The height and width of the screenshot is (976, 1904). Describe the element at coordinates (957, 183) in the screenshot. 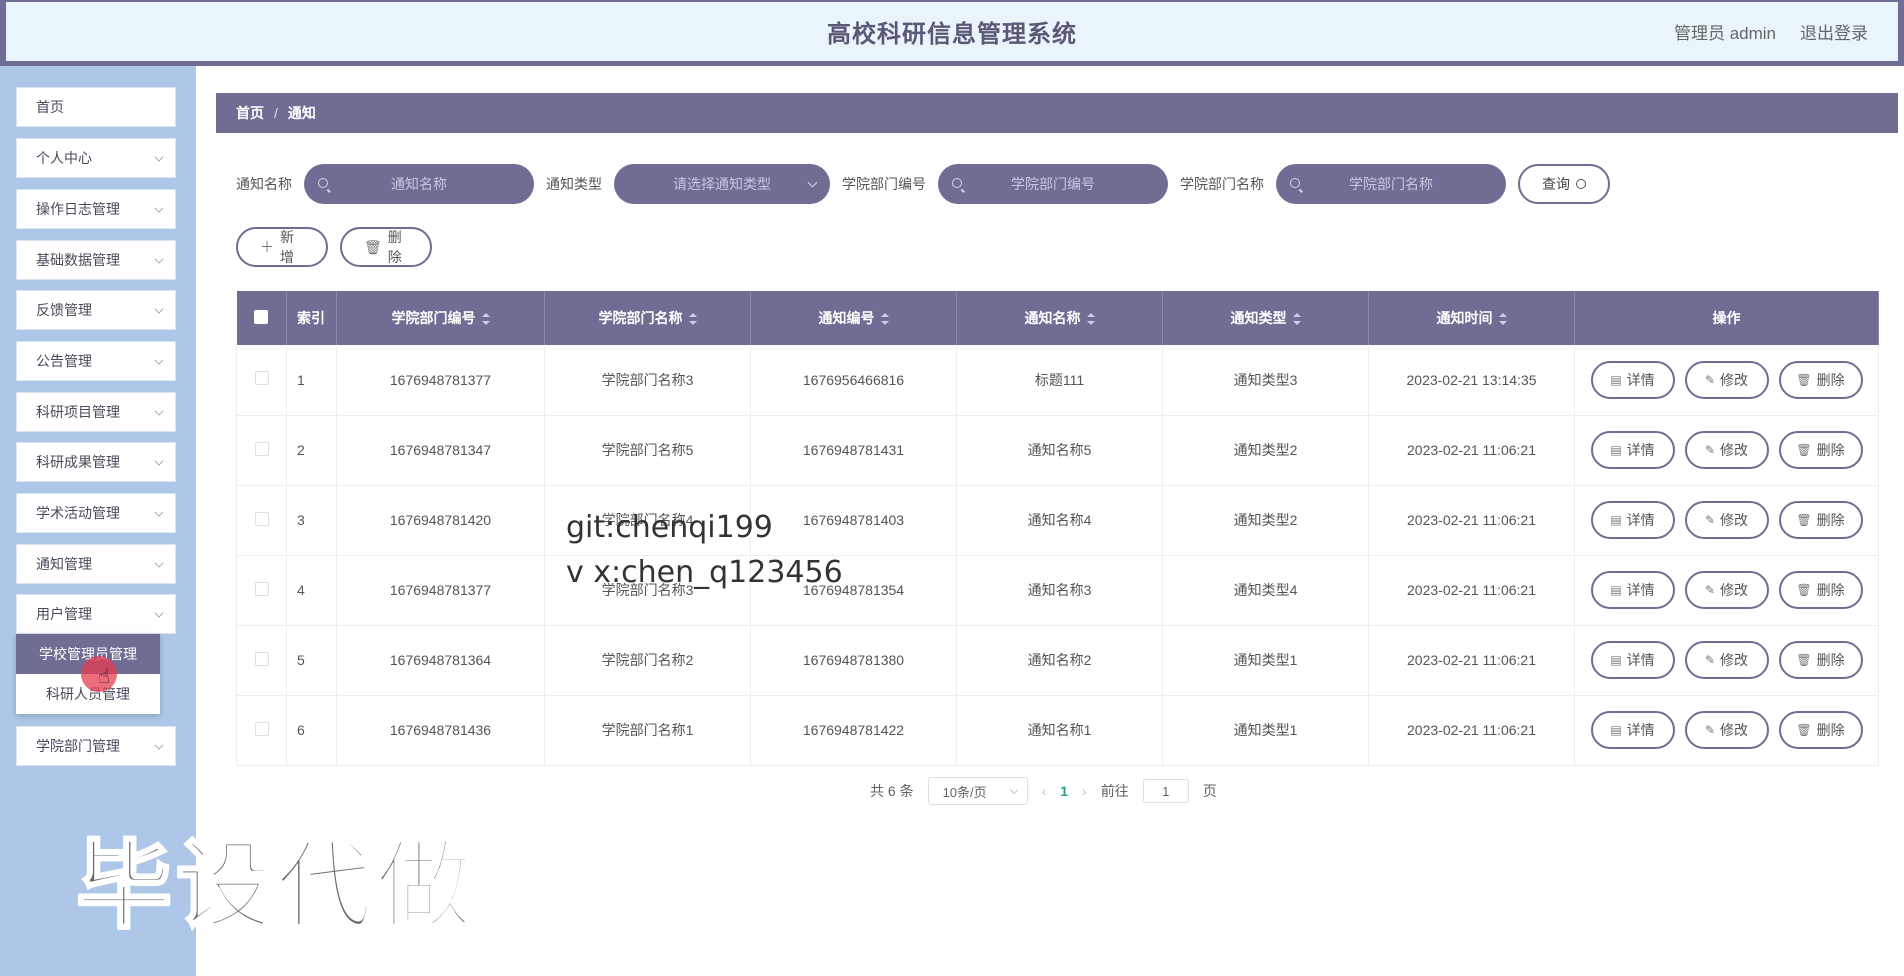

I see `search-icon` at that location.